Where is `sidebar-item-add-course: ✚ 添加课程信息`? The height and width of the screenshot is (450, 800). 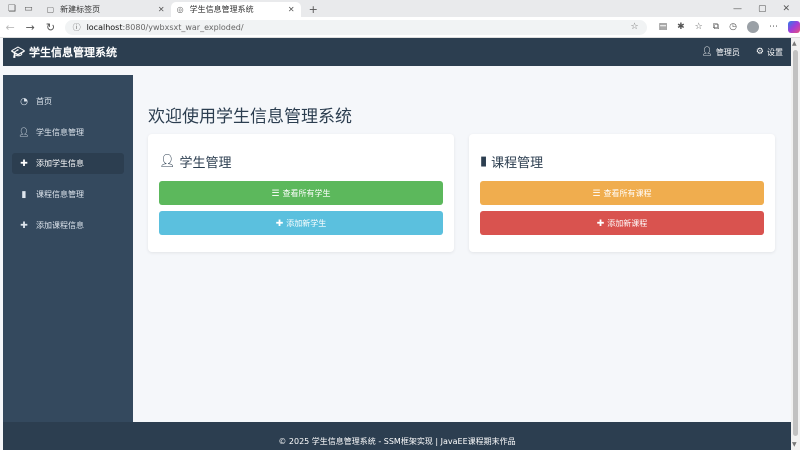 sidebar-item-add-course: ✚ 添加课程信息 is located at coordinates (68, 225).